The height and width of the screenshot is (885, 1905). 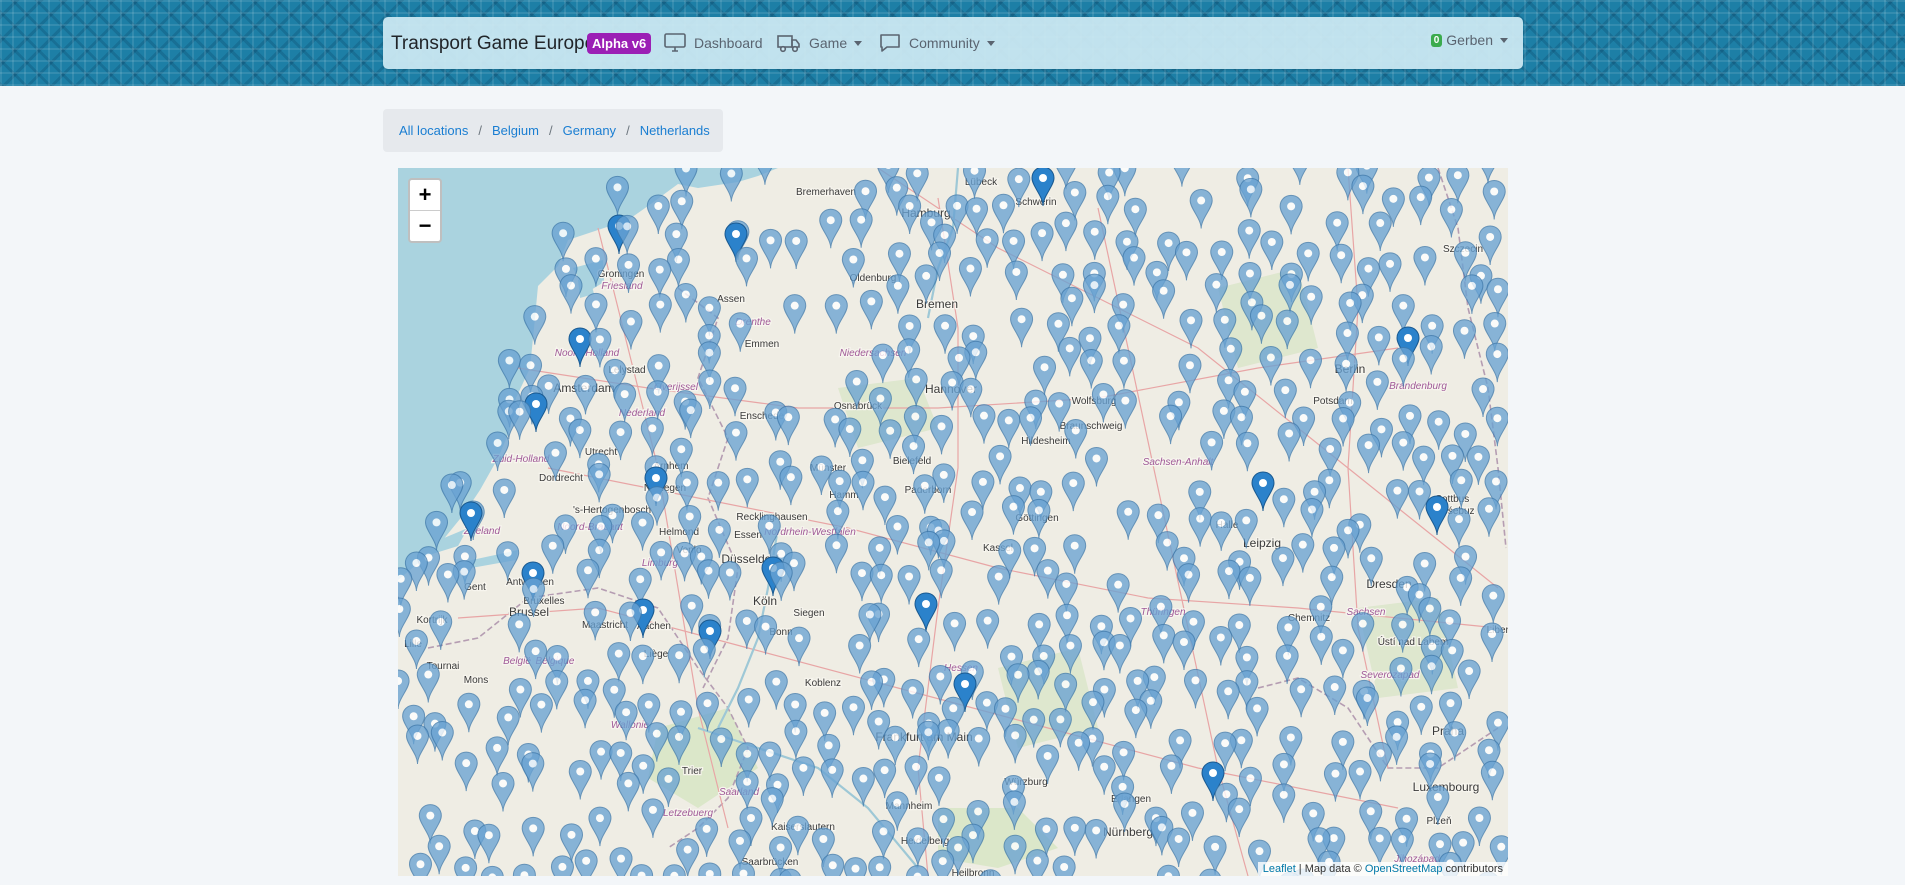 What do you see at coordinates (493, 44) in the screenshot?
I see `brand-title: Transport Game Europe` at bounding box center [493, 44].